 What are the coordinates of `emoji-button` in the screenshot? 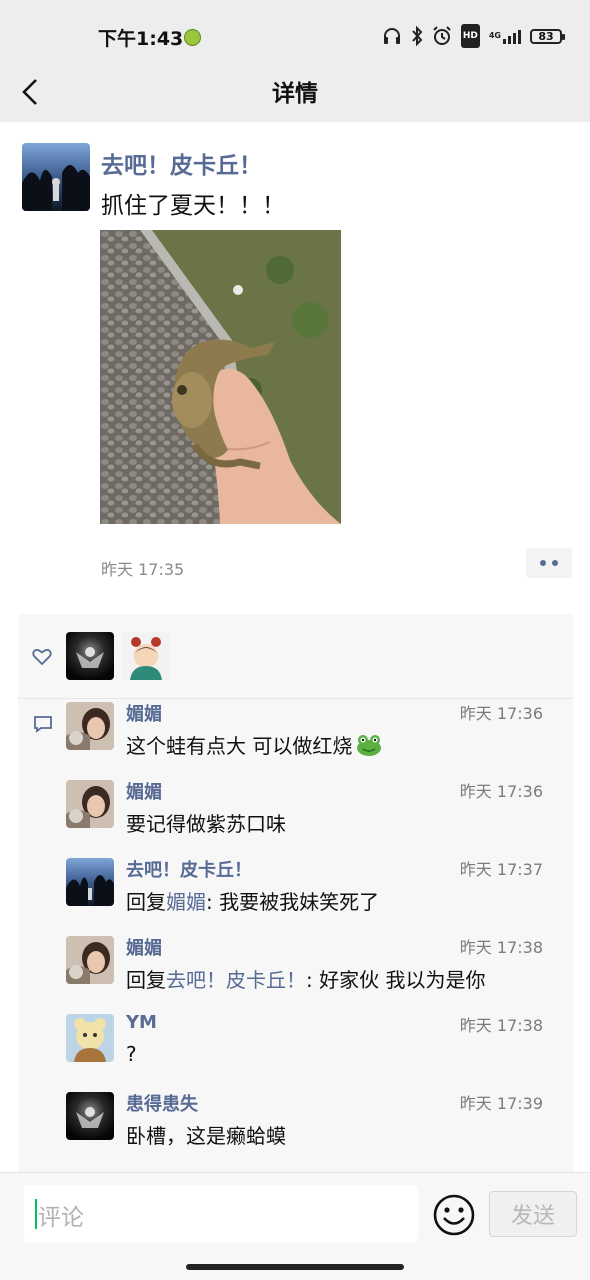 It's located at (454, 1215).